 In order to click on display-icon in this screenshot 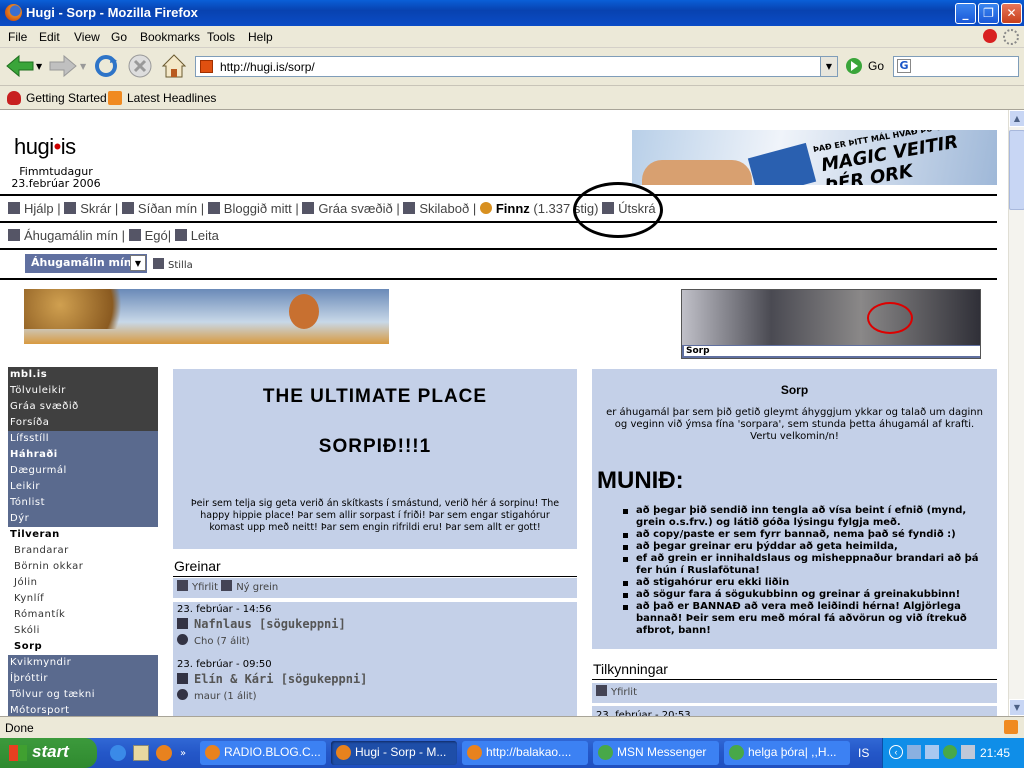, I will do `click(932, 752)`.